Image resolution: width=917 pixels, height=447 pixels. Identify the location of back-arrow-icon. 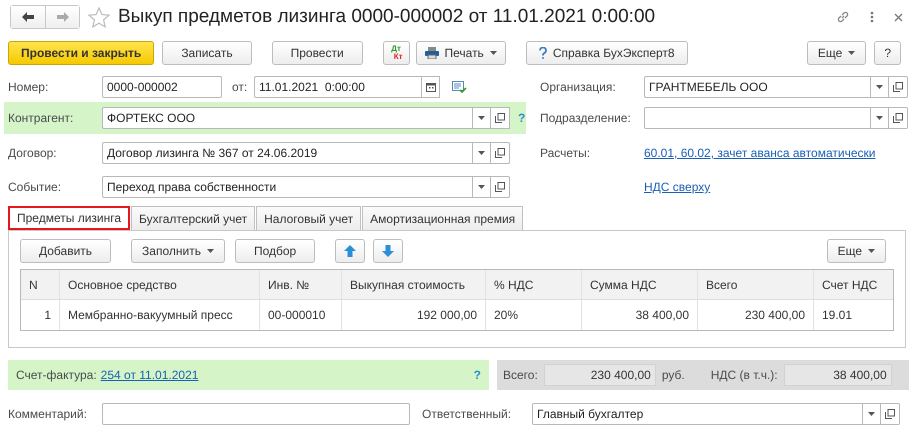
(28, 17).